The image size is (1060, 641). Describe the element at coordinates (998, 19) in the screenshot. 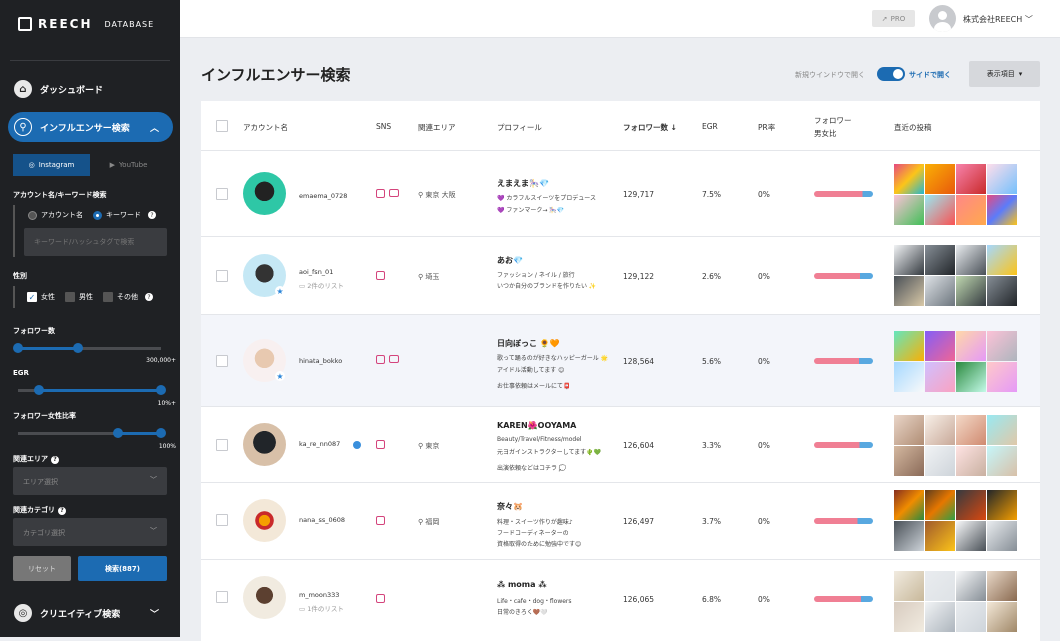

I see `company-menu: 株式会社REECH ﹀` at that location.